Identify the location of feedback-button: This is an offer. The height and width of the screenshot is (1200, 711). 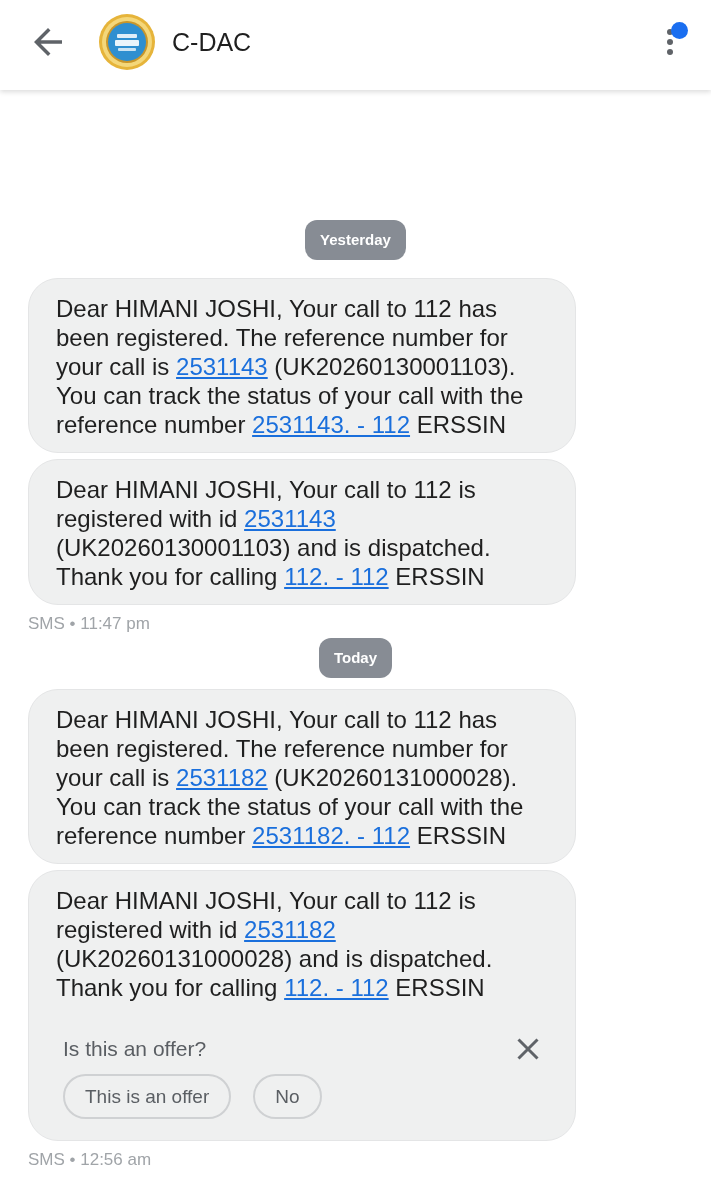
(147, 1096).